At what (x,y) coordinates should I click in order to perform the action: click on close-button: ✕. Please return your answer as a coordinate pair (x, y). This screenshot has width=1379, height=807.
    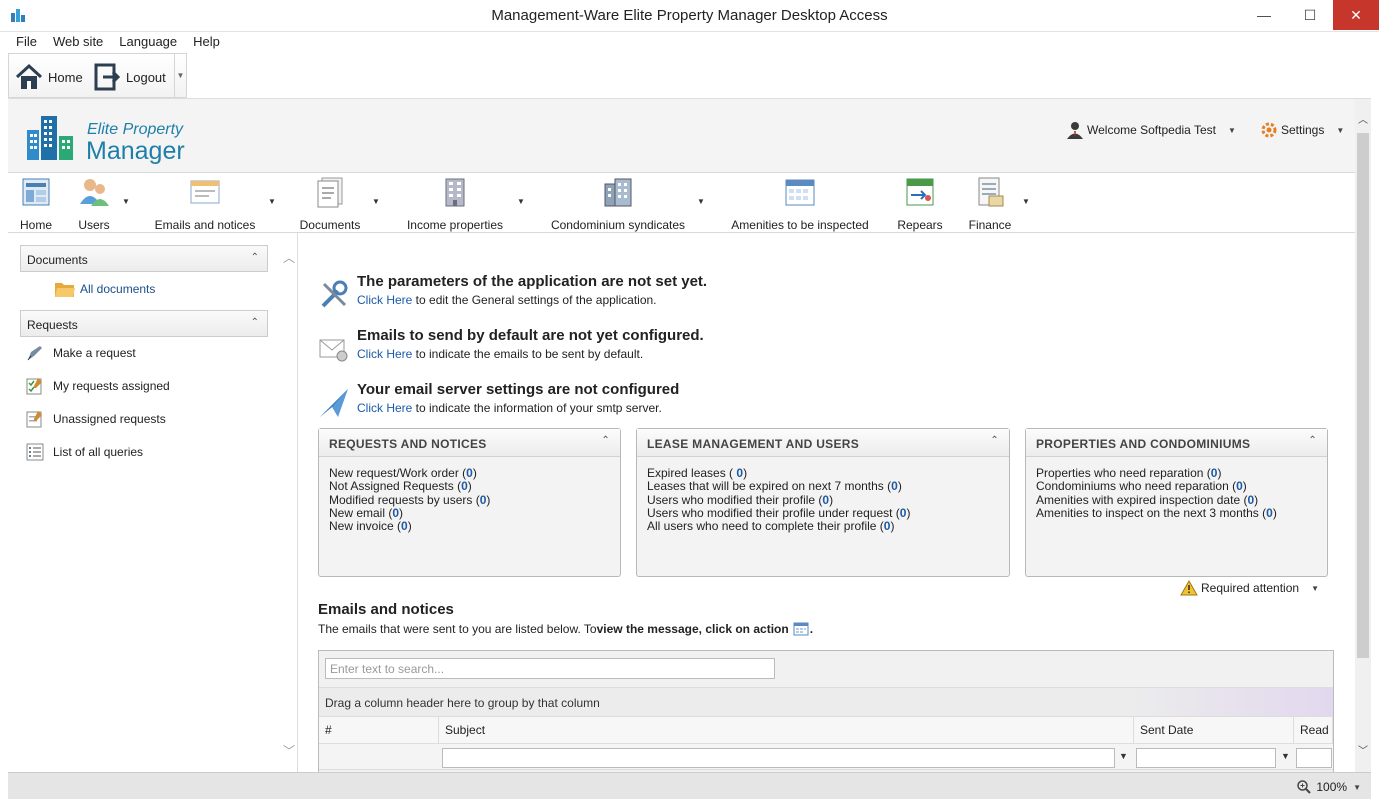
    Looking at the image, I should click on (1356, 15).